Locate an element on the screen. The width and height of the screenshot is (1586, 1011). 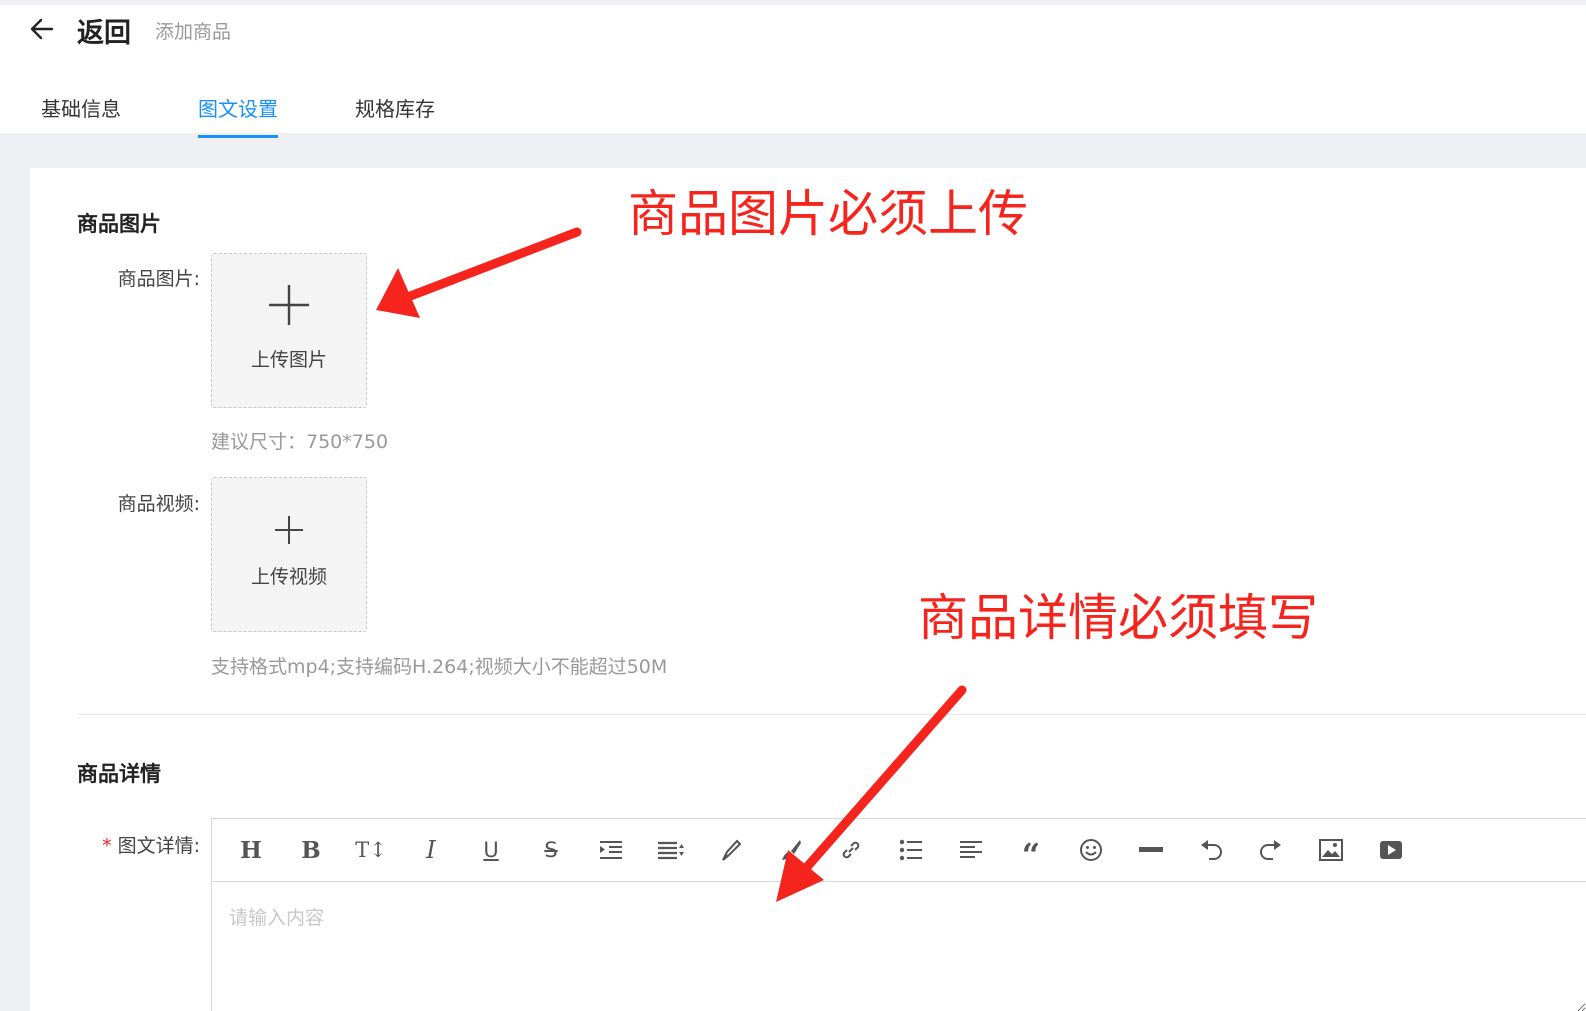
quote-icon: “ is located at coordinates (1031, 853).